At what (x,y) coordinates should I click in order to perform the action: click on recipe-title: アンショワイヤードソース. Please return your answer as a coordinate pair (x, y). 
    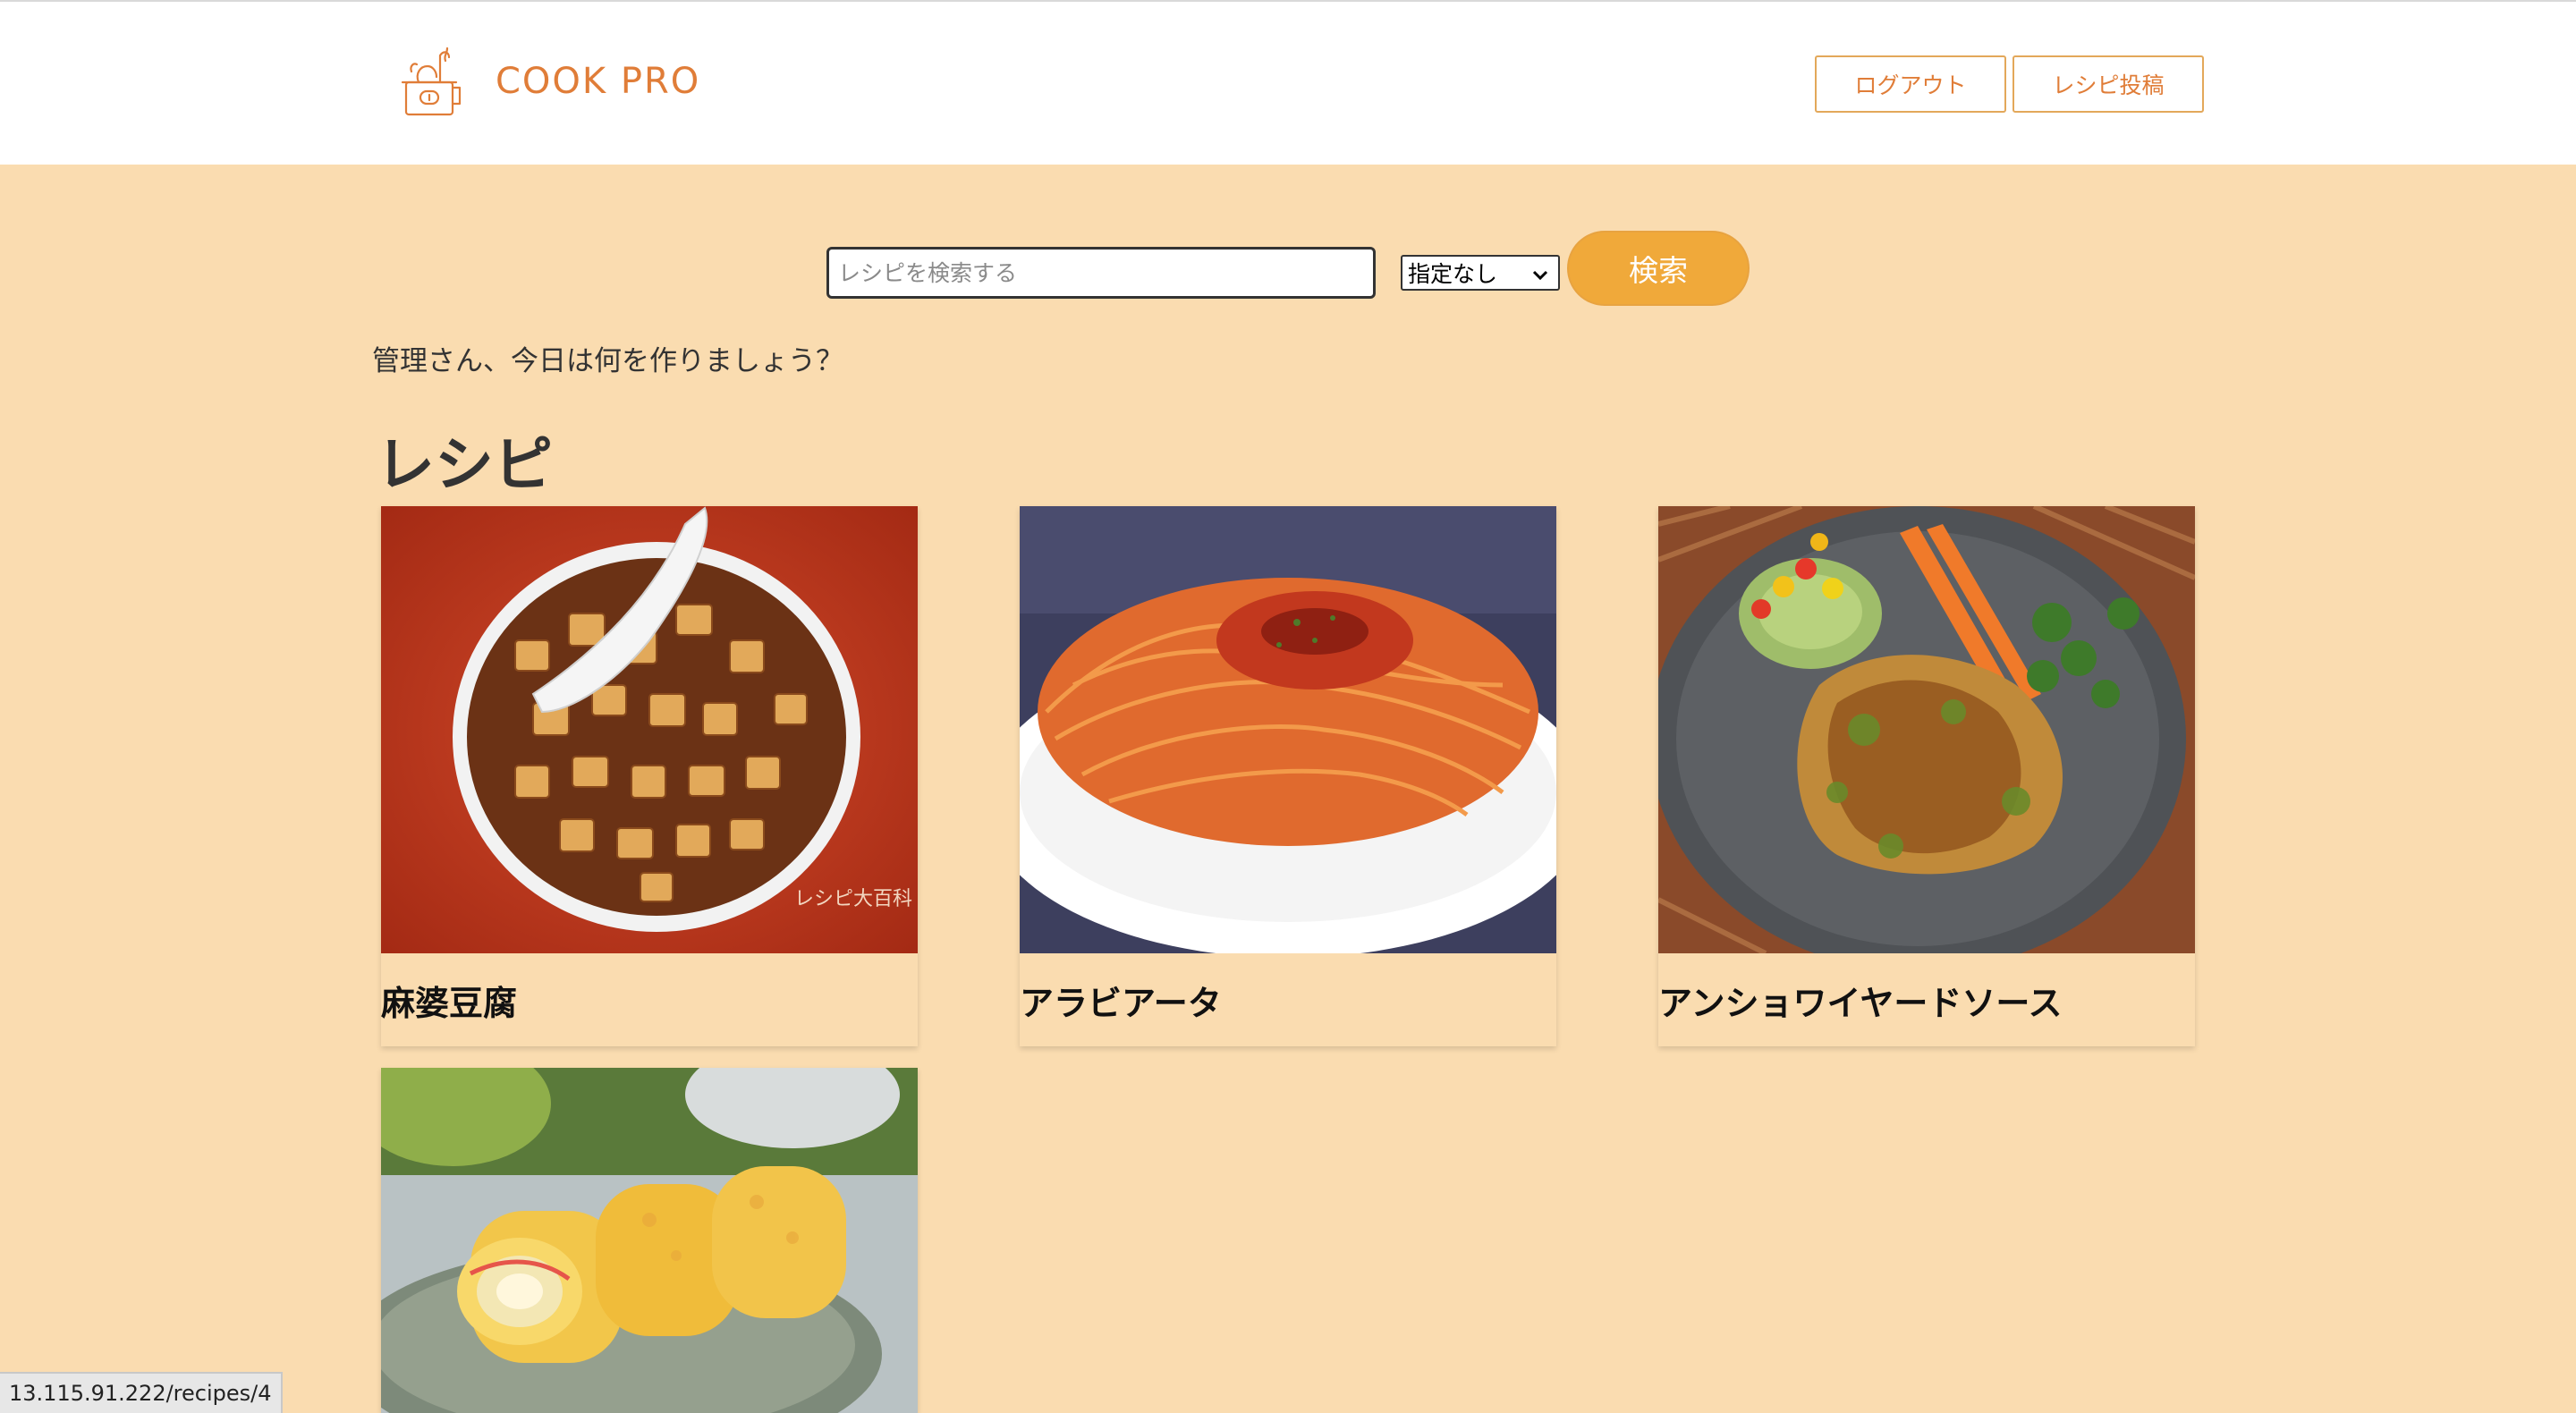
    Looking at the image, I should click on (1926, 999).